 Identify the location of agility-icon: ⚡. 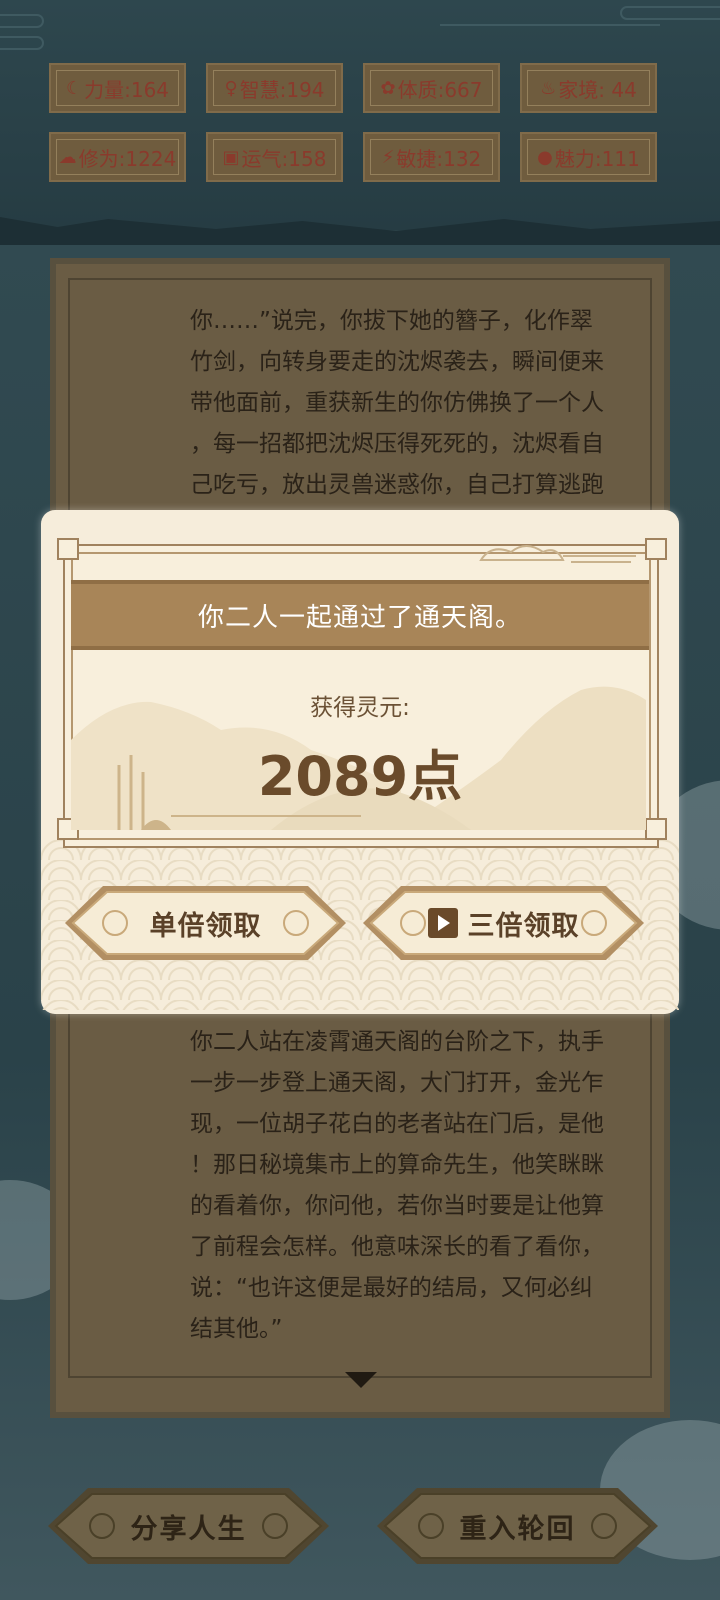
(388, 157).